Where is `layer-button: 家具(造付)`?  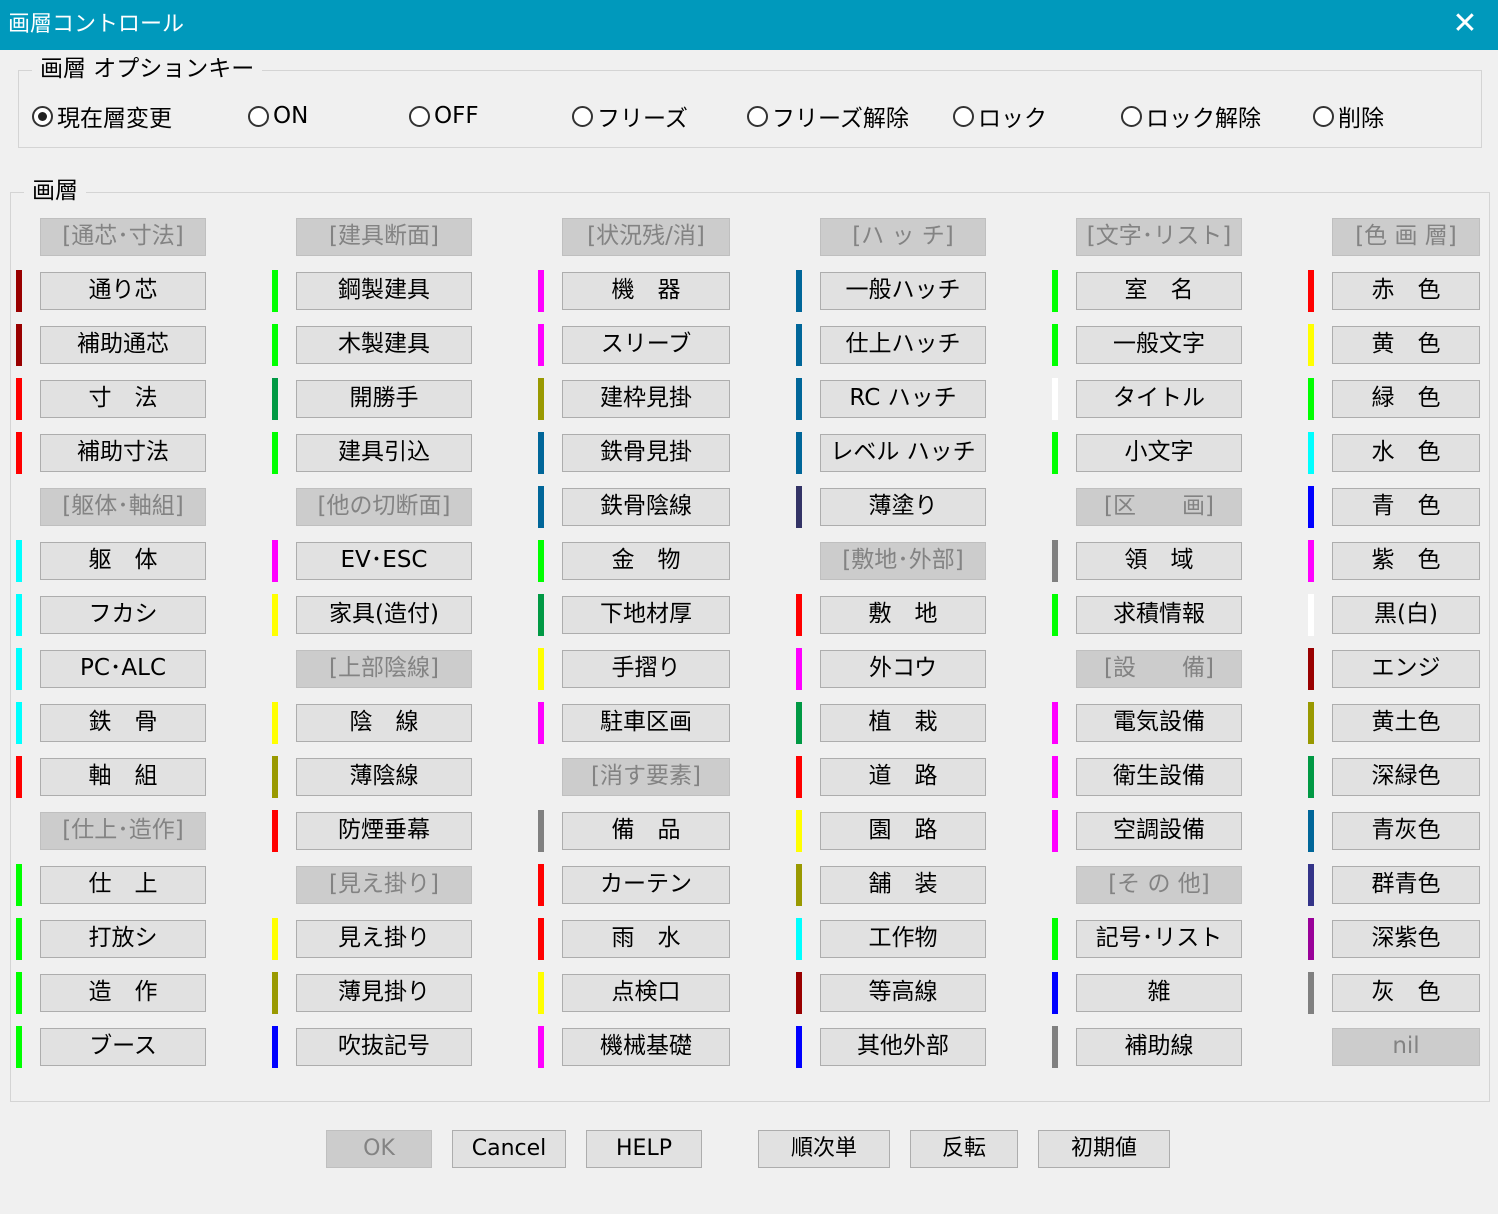
layer-button: 家具(造付) is located at coordinates (384, 615).